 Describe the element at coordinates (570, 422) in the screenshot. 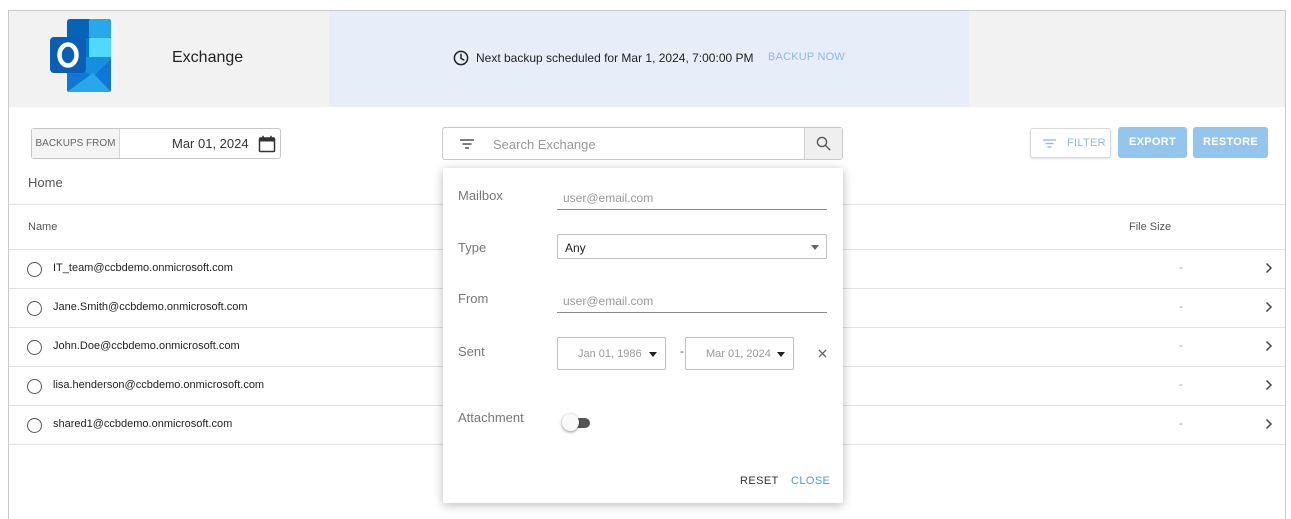

I see `toggle-thumb` at that location.